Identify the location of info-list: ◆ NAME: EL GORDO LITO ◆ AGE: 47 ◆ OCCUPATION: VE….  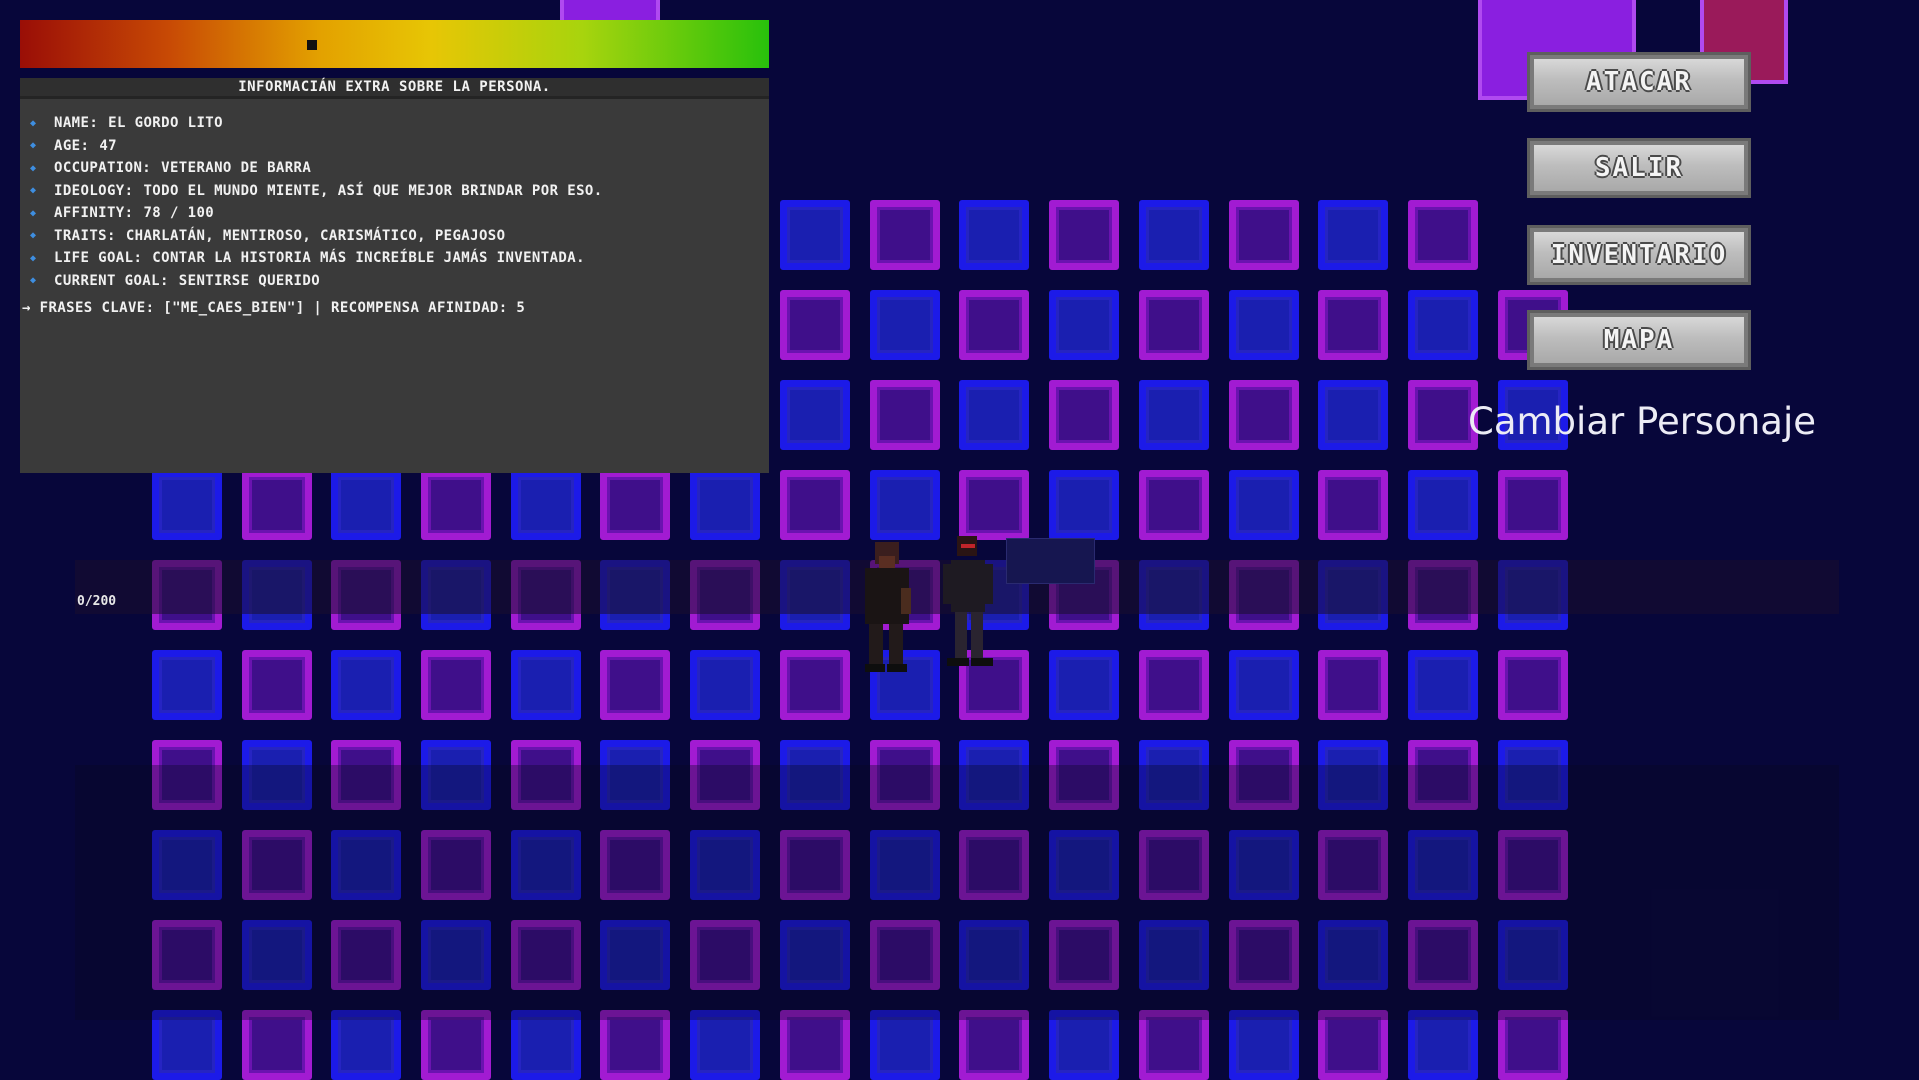
(316, 202).